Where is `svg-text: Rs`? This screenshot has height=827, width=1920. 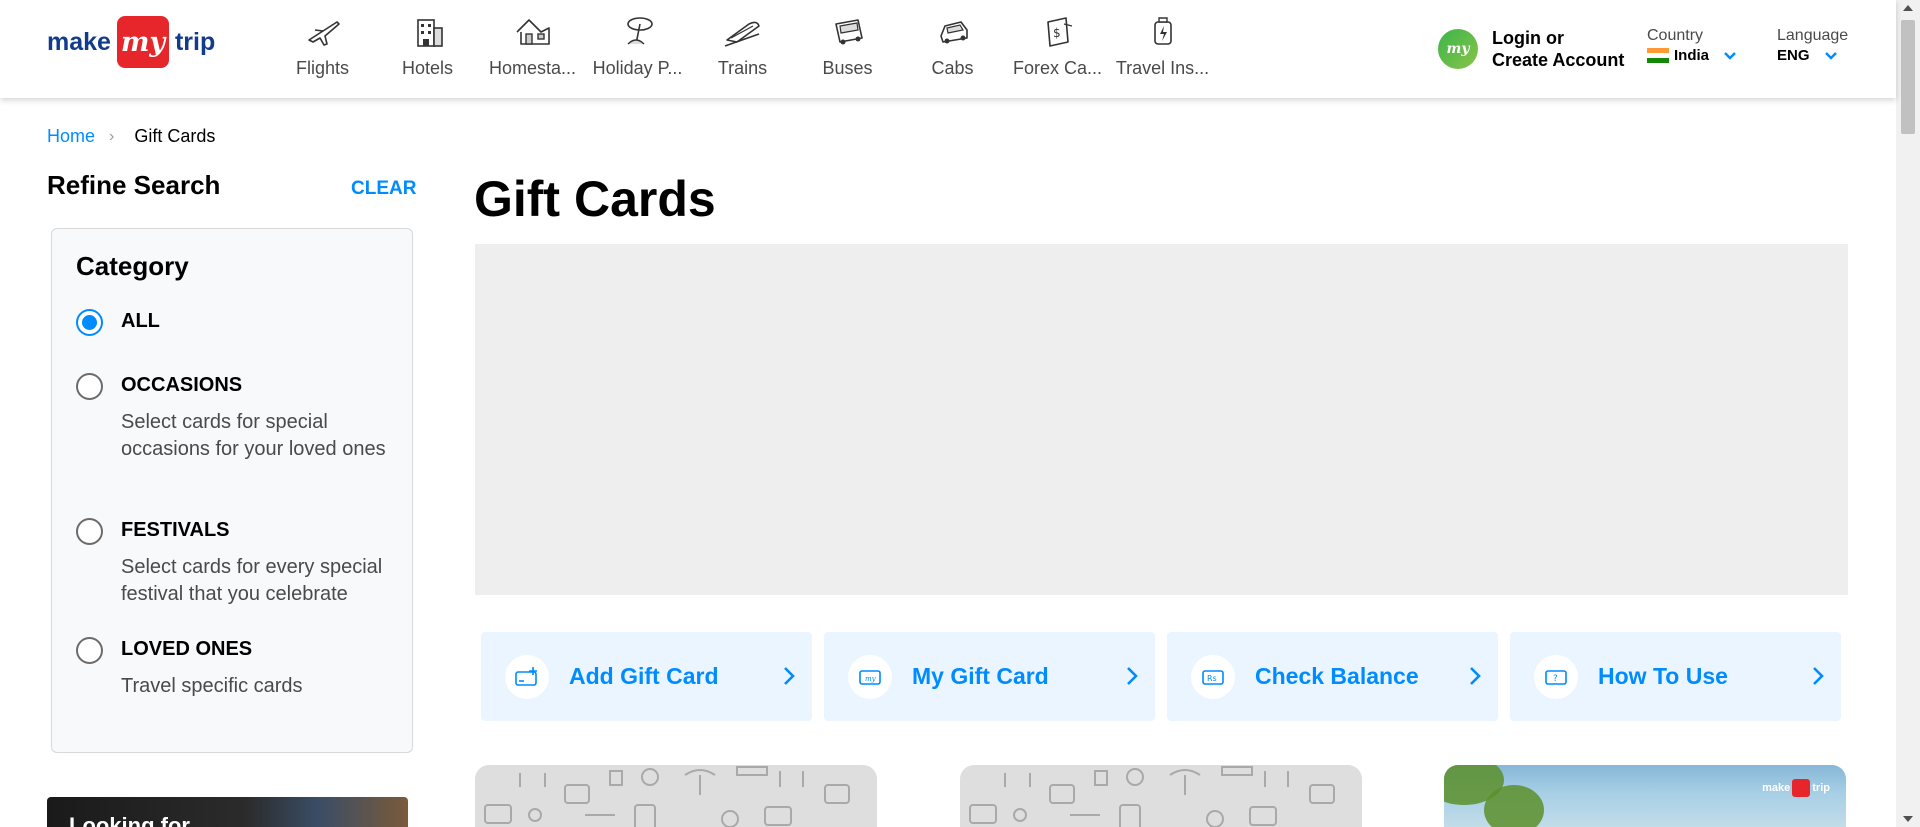 svg-text: Rs is located at coordinates (1212, 678).